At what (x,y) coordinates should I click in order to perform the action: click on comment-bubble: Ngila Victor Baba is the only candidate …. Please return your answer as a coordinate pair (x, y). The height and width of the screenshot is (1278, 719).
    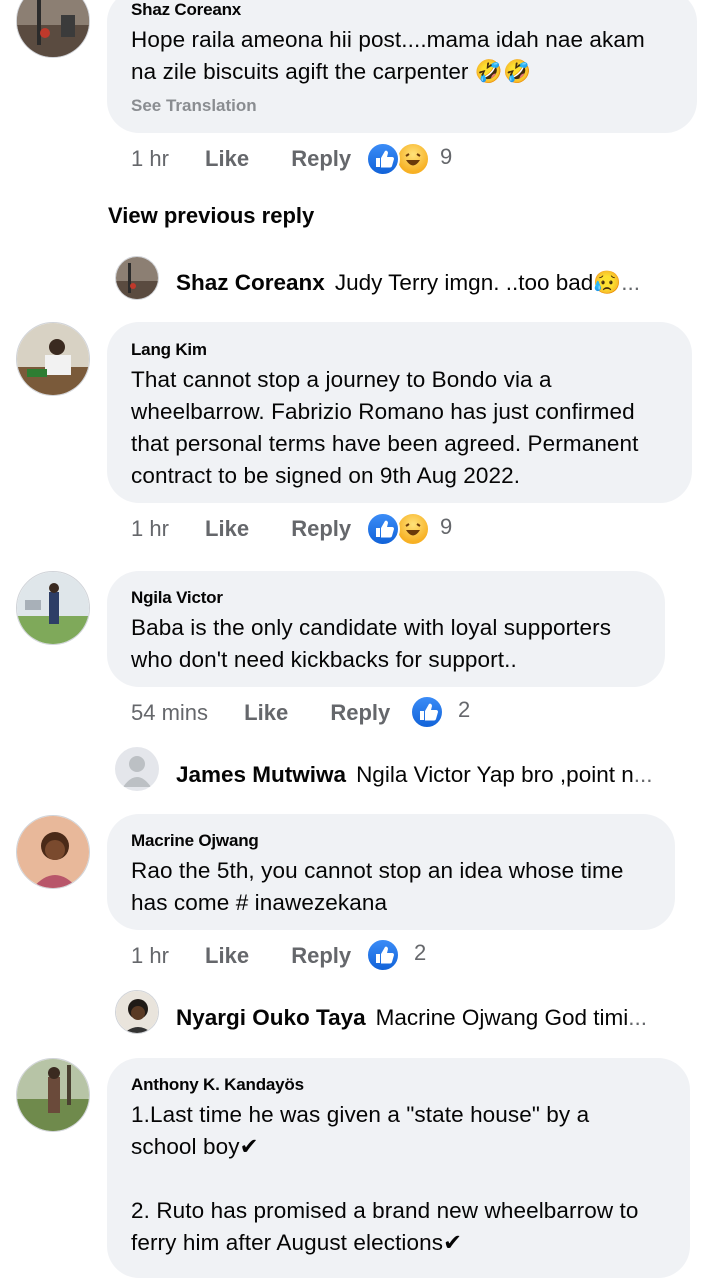
    Looking at the image, I should click on (386, 629).